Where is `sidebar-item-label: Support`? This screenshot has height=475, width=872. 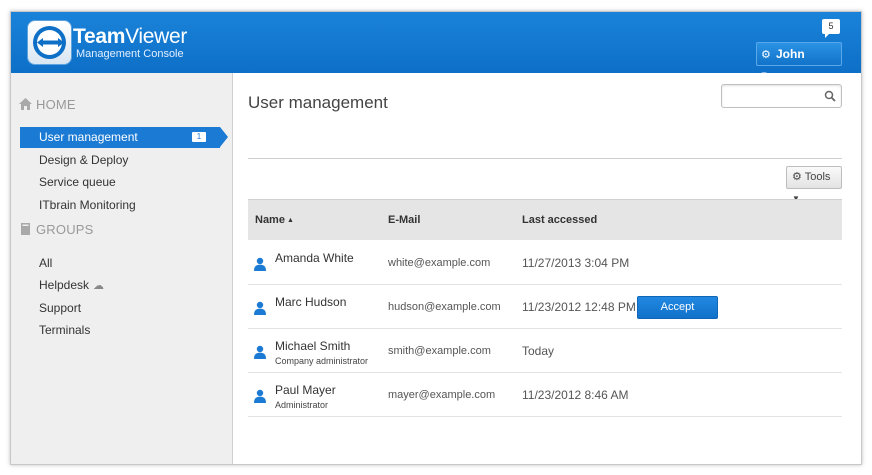
sidebar-item-label: Support is located at coordinates (60, 308).